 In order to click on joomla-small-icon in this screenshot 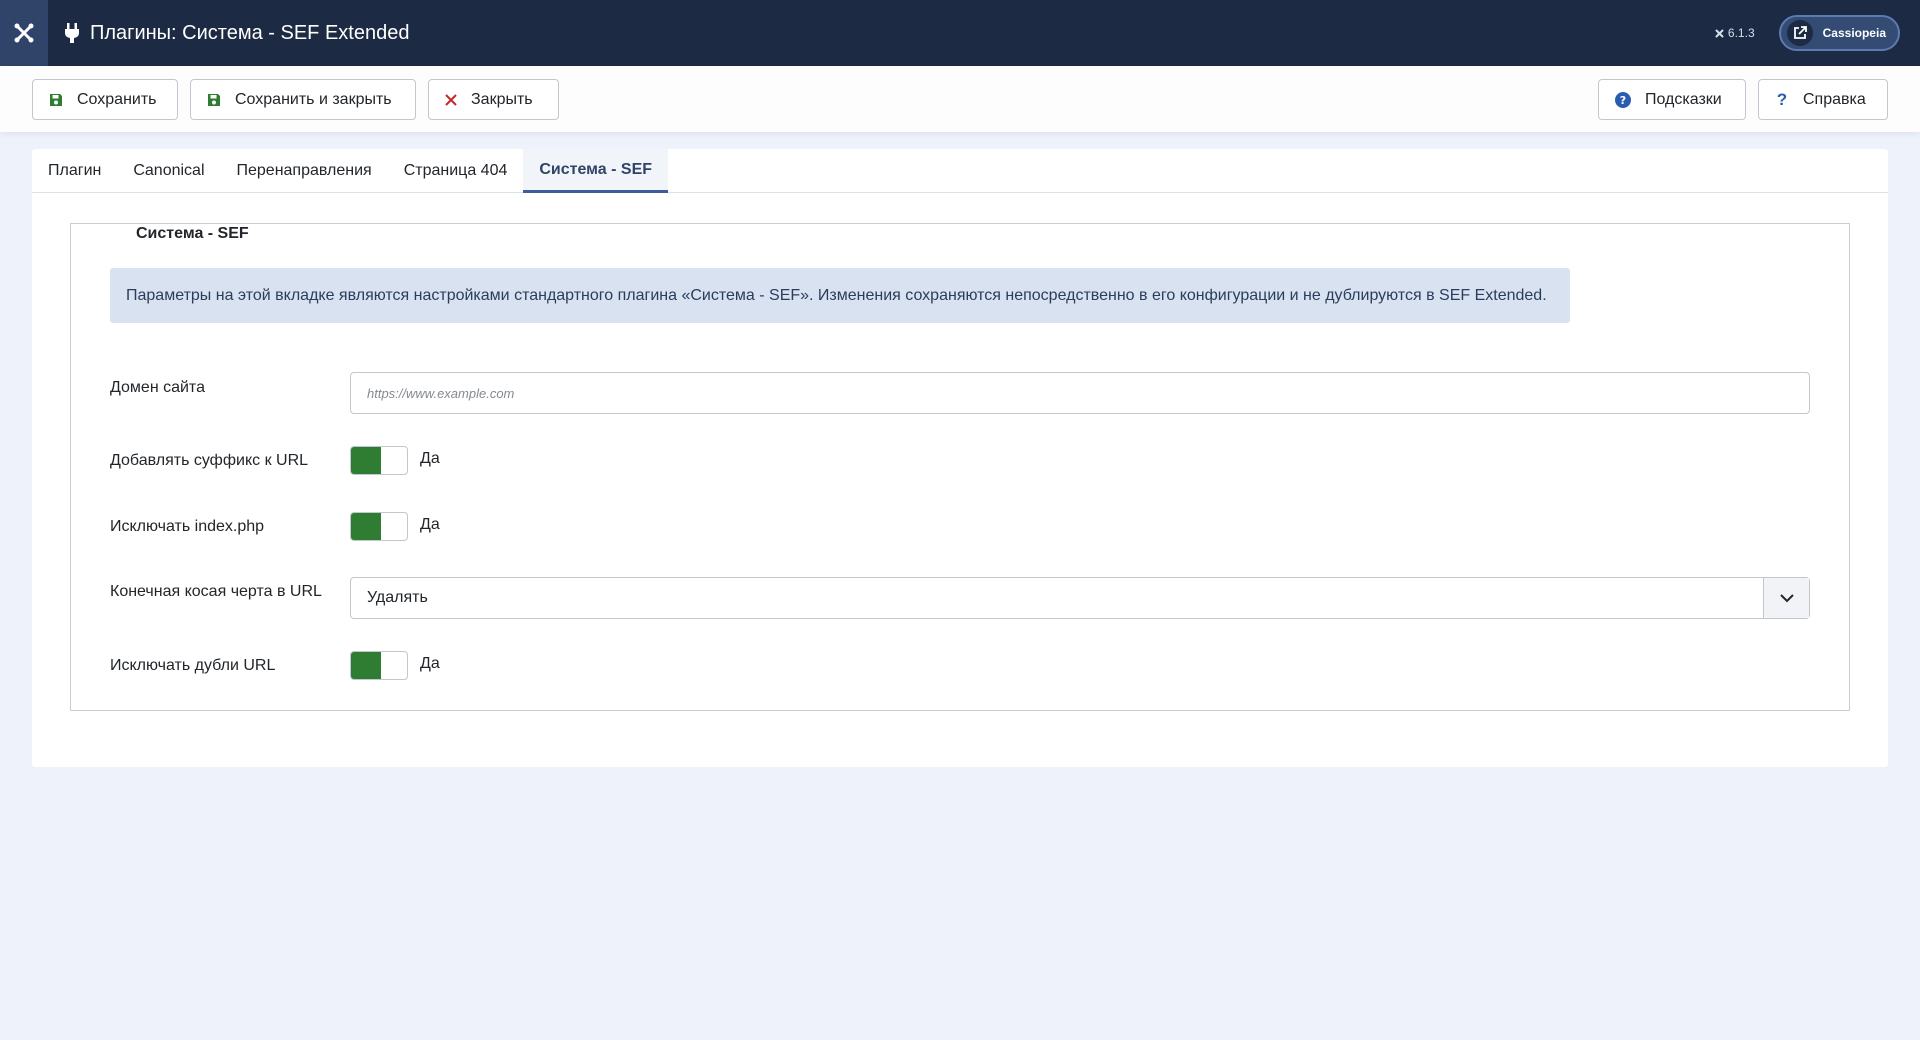, I will do `click(1719, 33)`.